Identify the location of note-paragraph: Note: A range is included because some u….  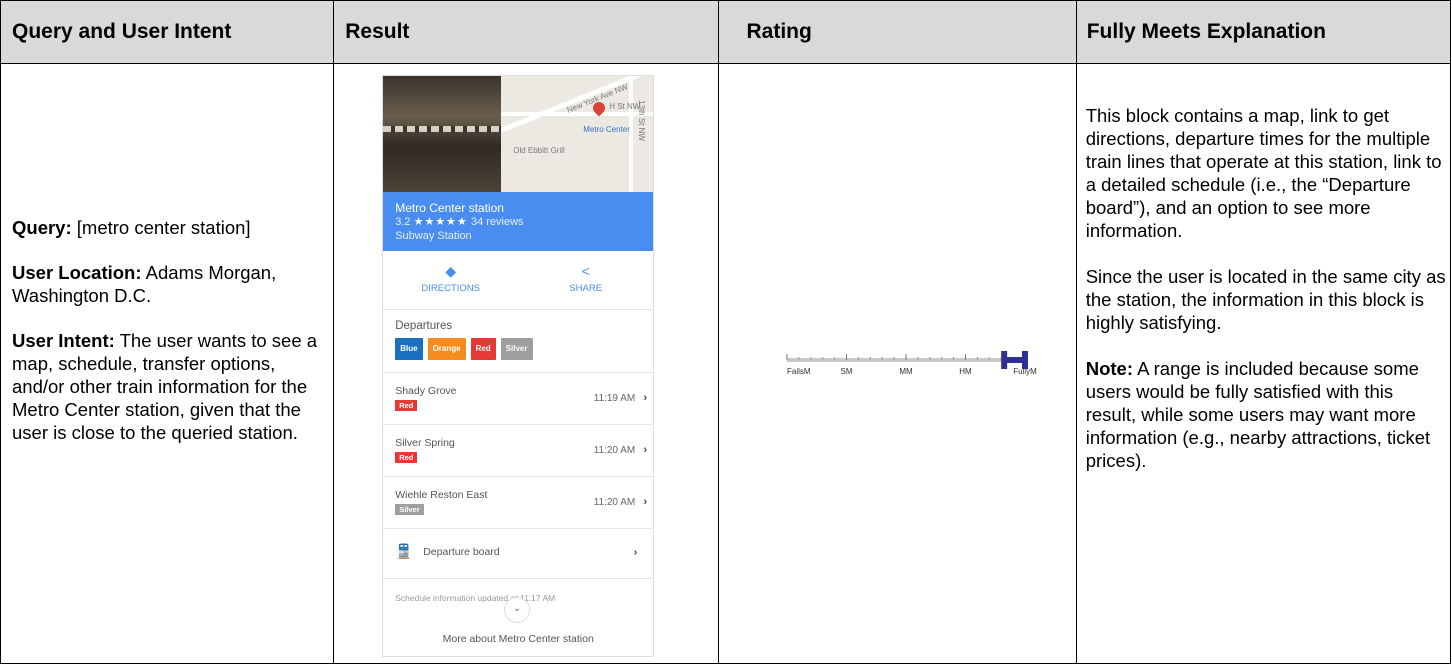
(1266, 414).